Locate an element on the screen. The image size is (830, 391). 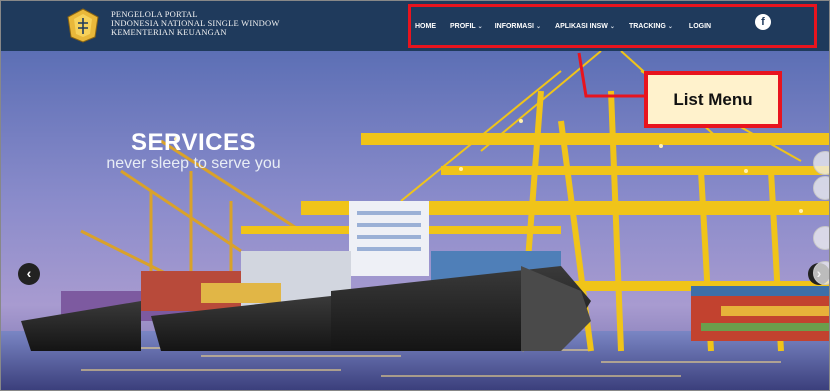
annotation-callout: List Menu is located at coordinates (713, 99).